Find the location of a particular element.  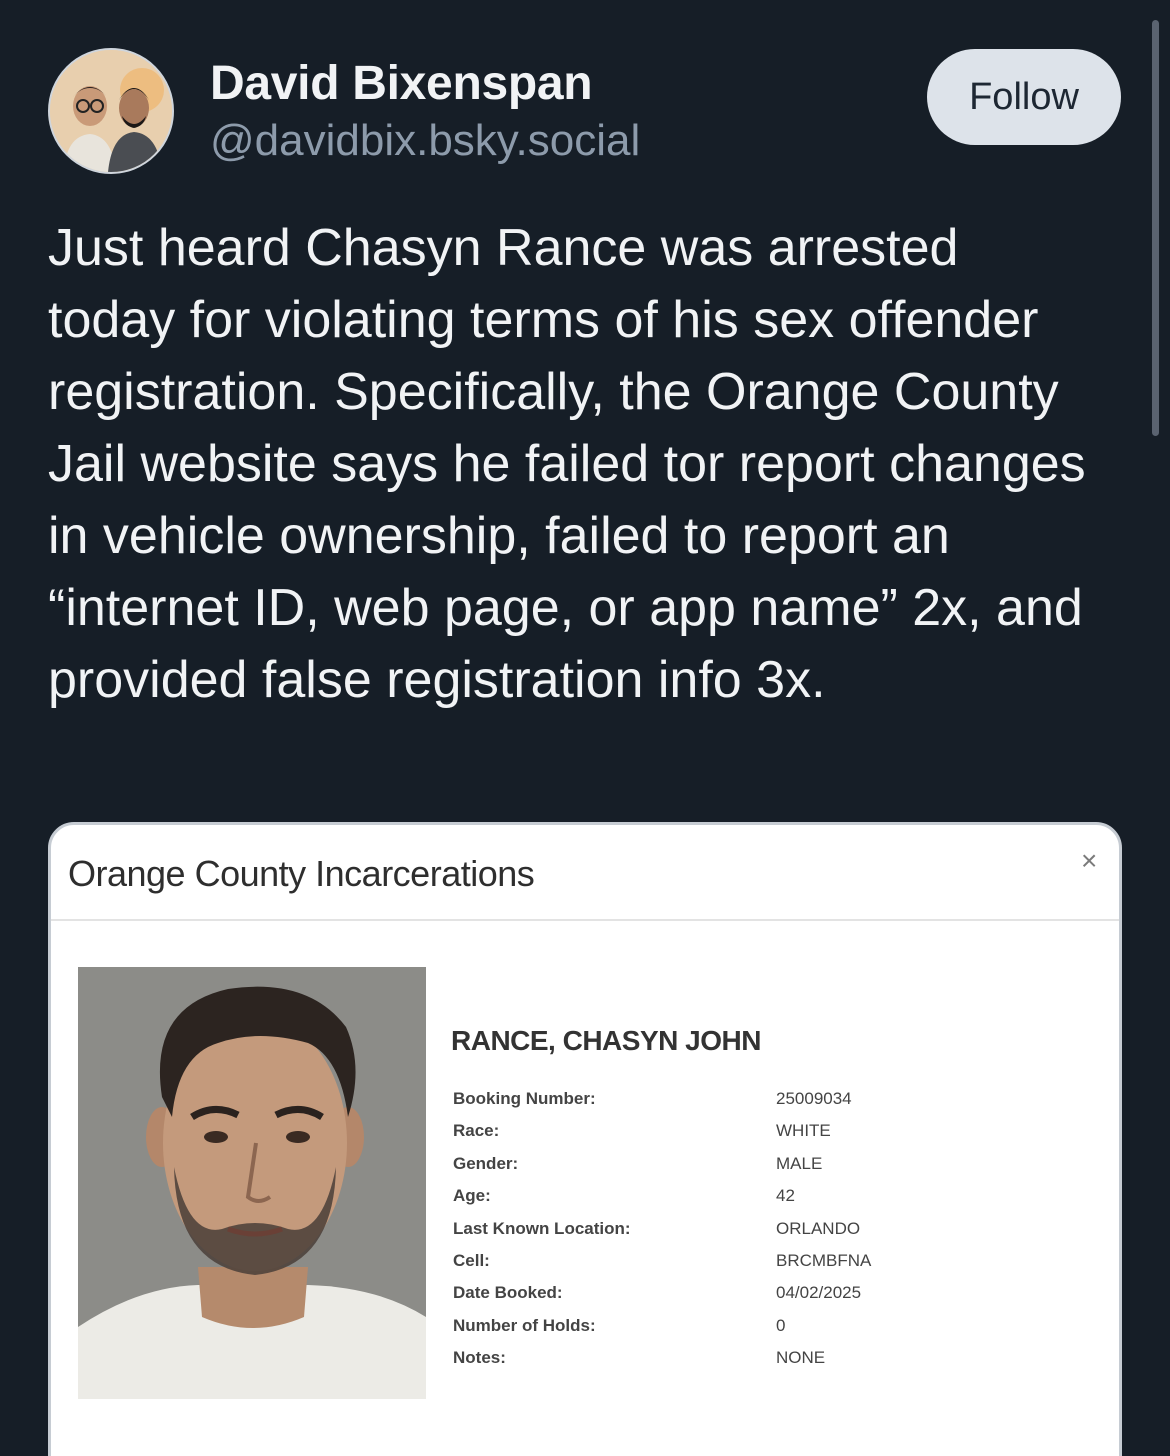

detail-label: Last Known Location: is located at coordinates (542, 1228).